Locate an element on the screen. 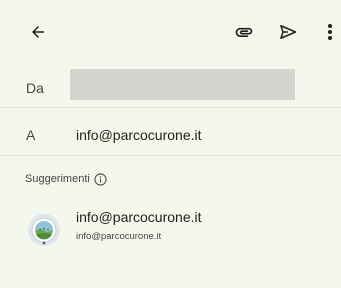 The height and width of the screenshot is (288, 341). suggestions-title: Suggerimenti is located at coordinates (57, 179).